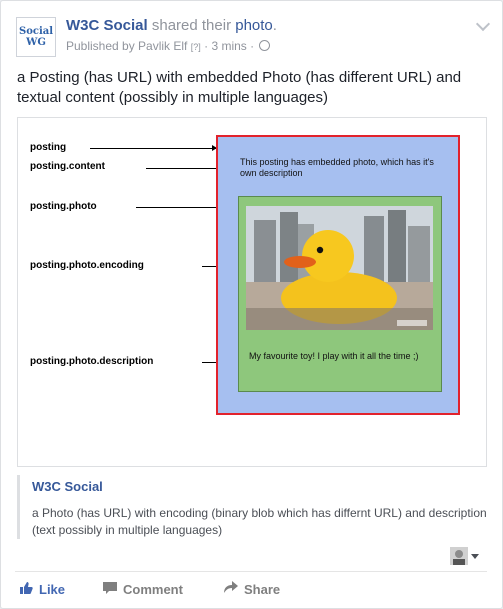 The width and height of the screenshot is (503, 609). I want to click on avatar-line2: WG, so click(36, 42).